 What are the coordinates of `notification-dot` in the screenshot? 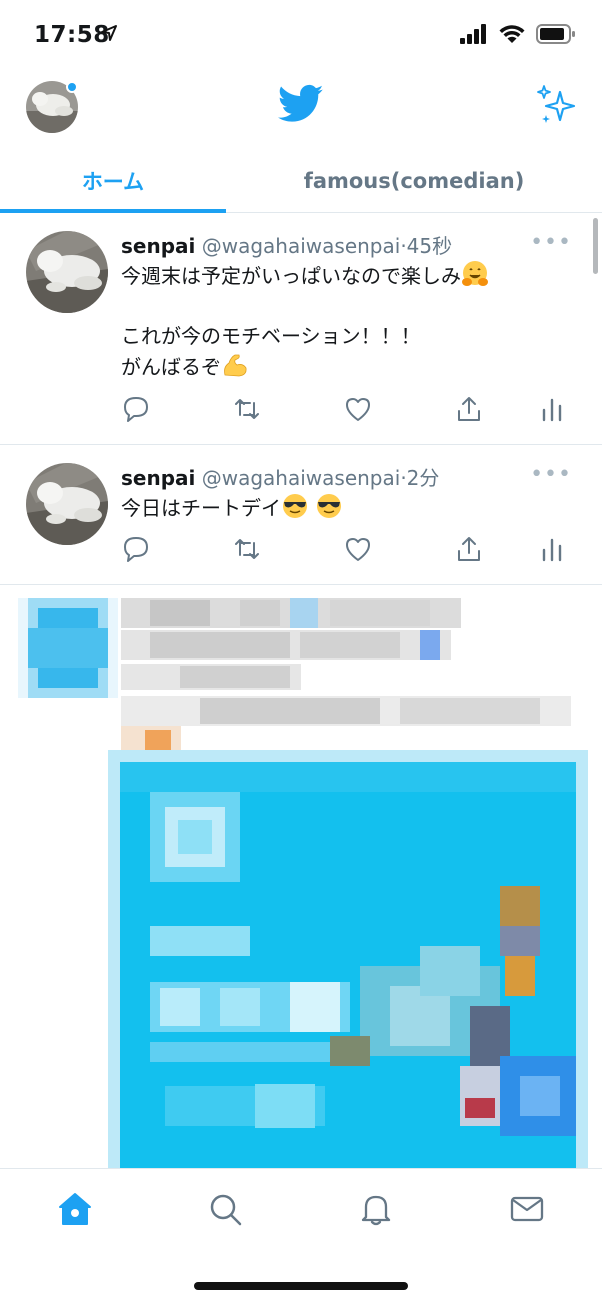 It's located at (72, 87).